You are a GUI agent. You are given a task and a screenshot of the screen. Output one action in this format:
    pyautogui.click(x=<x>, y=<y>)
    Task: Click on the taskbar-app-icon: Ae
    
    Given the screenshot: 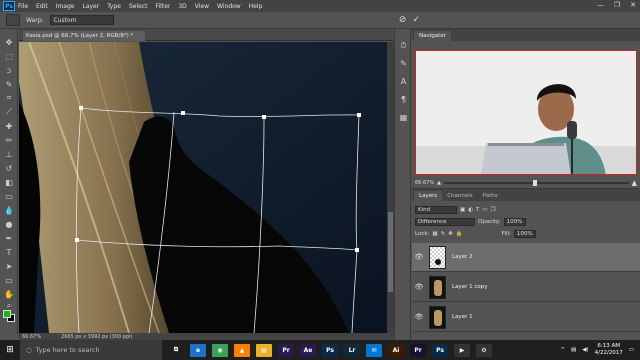 What is the action you would take?
    pyautogui.click(x=308, y=350)
    